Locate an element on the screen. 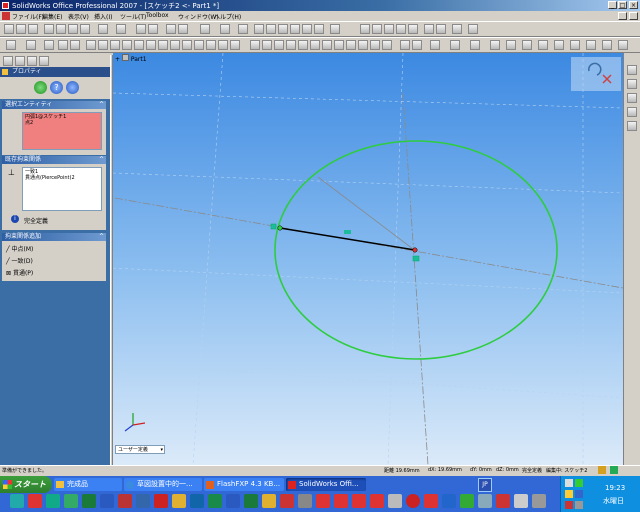 This screenshot has width=640, height=512. add-relations-header: 拘束関係追加 ^ is located at coordinates (54, 237).